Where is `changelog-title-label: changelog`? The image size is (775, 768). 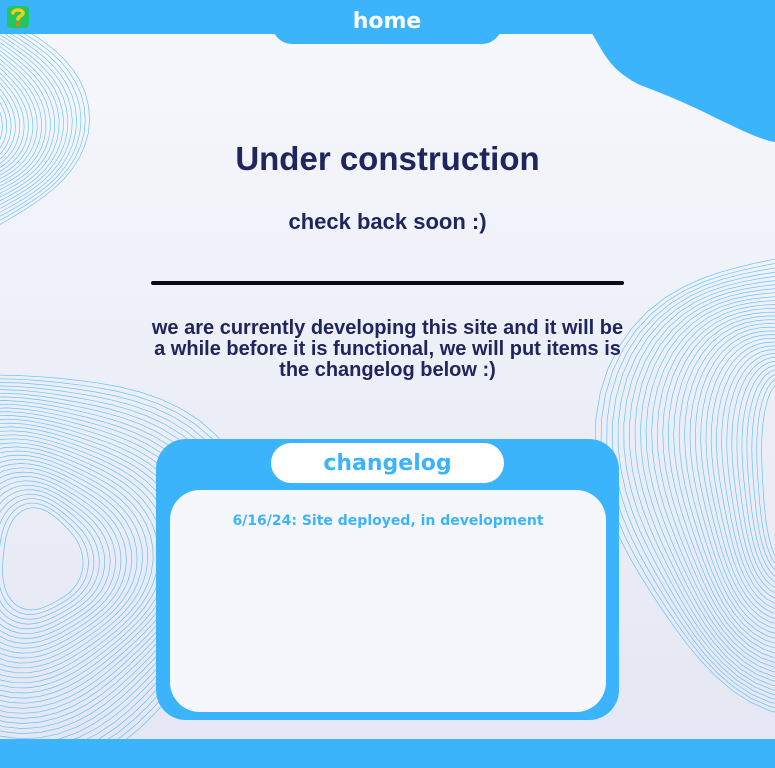 changelog-title-label: changelog is located at coordinates (387, 463).